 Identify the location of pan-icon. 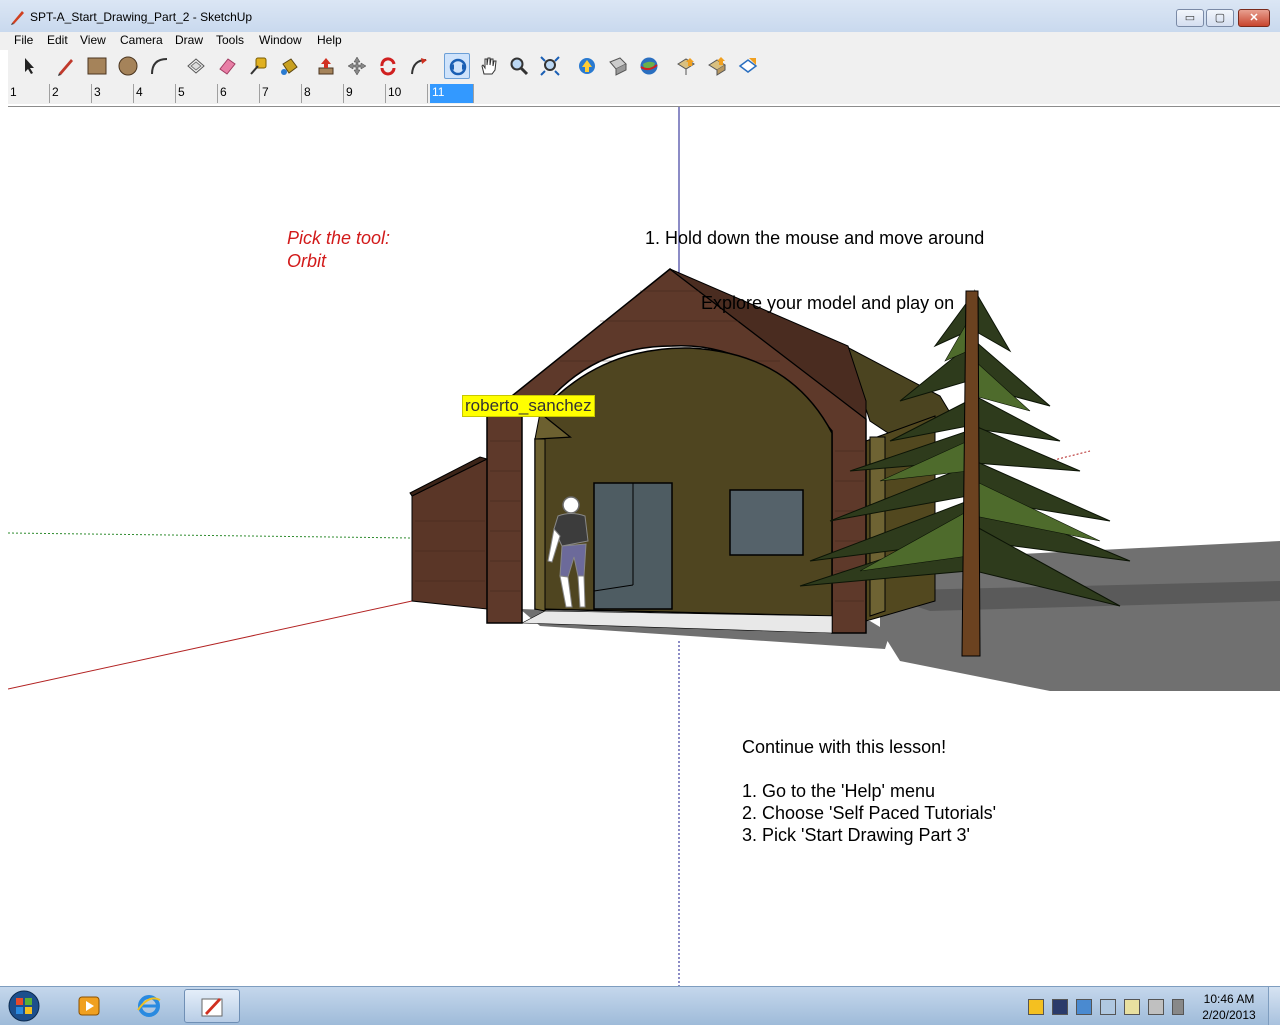
(488, 66).